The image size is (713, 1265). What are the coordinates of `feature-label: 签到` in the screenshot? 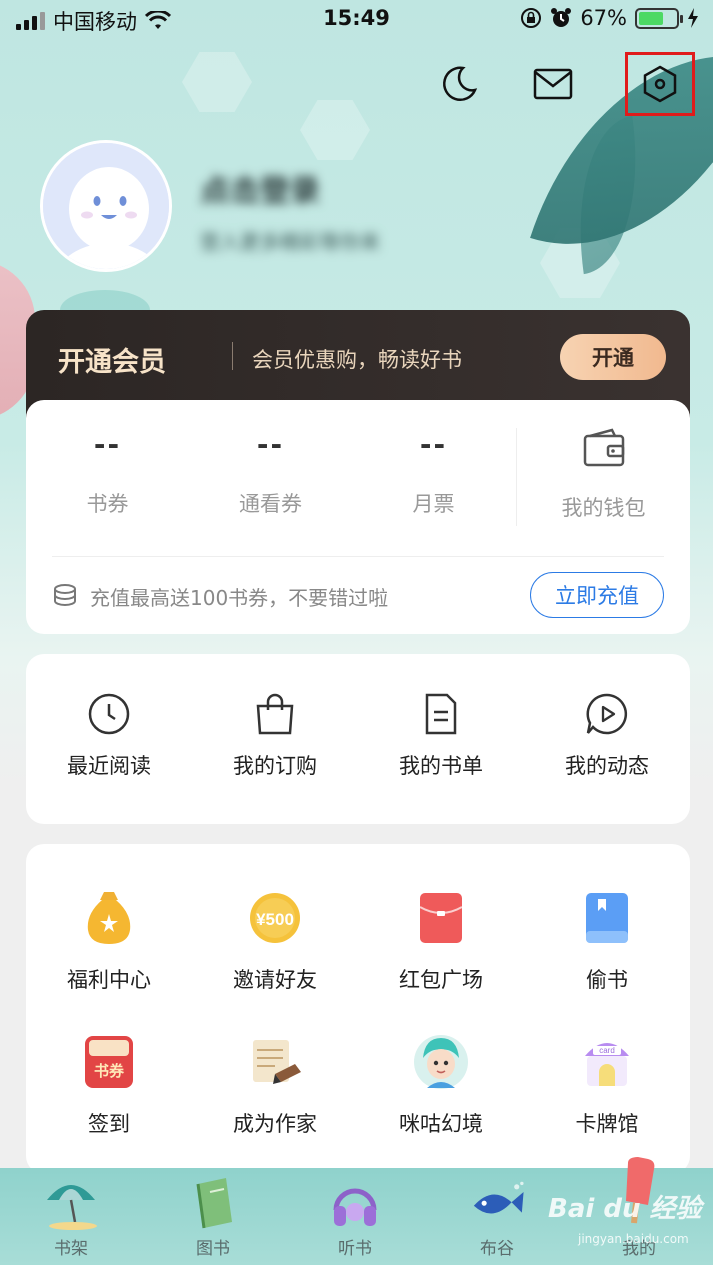 It's located at (109, 1124).